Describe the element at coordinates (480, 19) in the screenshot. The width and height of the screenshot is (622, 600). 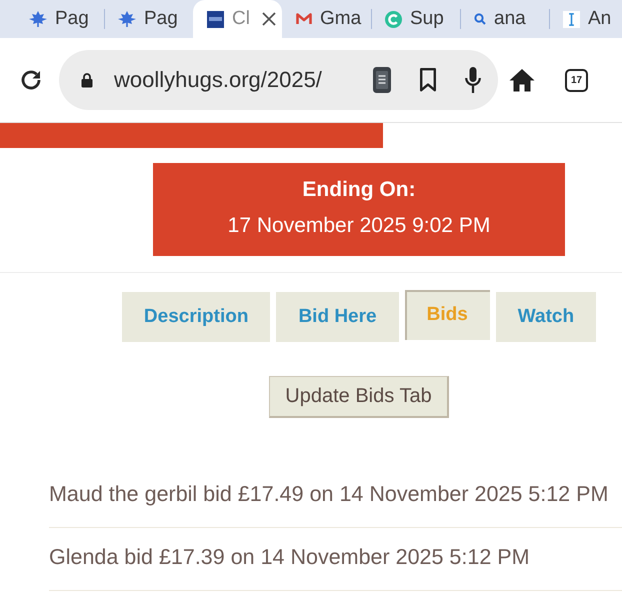
I see `search-icon` at that location.